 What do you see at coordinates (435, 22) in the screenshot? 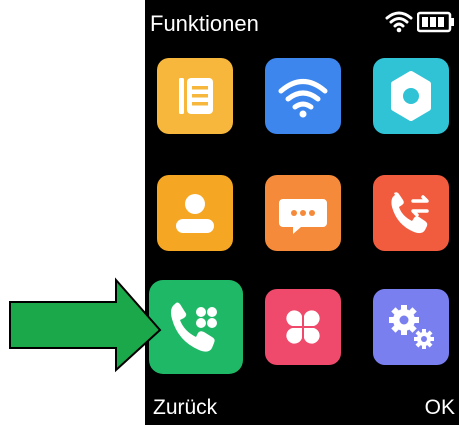
I see `battery-icon` at bounding box center [435, 22].